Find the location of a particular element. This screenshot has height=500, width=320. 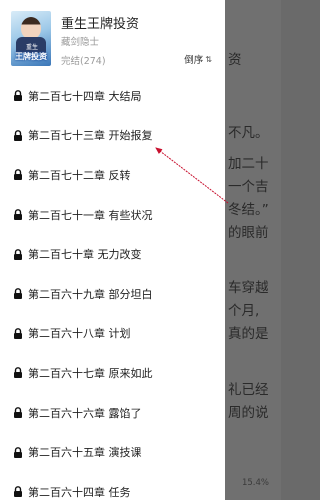

annotation-overlay is located at coordinates (192, 175).